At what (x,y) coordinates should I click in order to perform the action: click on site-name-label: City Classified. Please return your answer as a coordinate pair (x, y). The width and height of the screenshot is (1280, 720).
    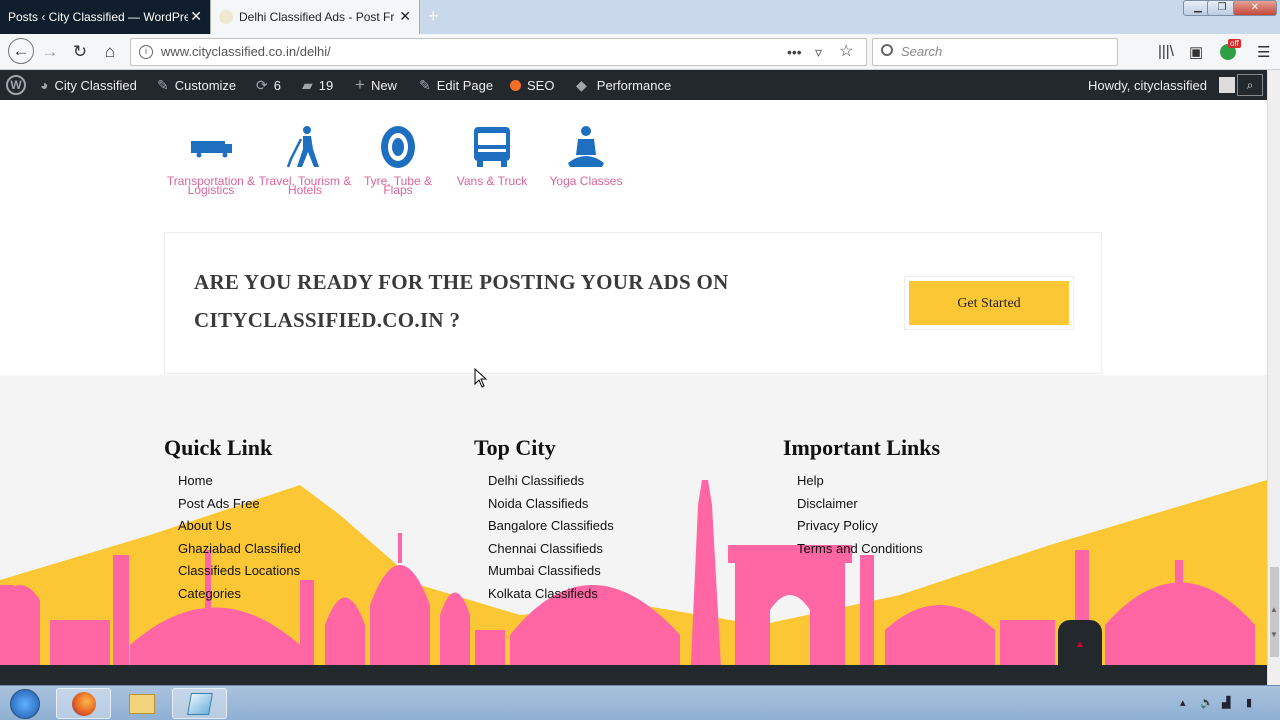
    Looking at the image, I should click on (95, 85).